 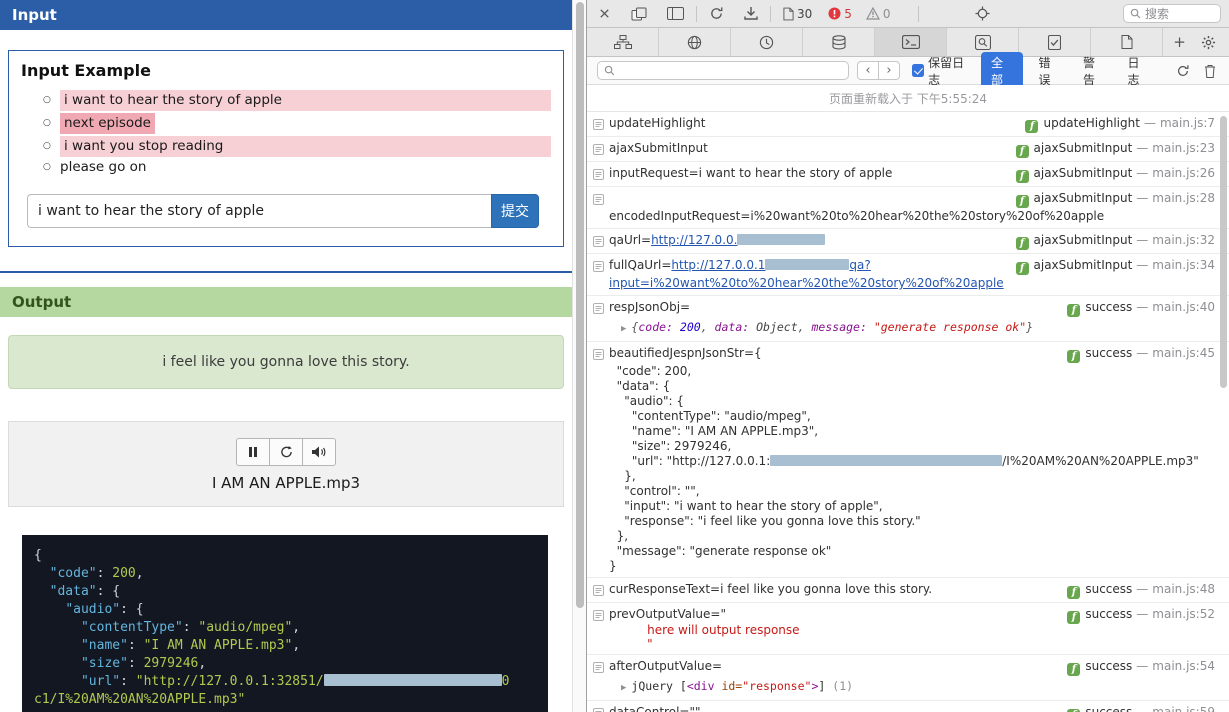 What do you see at coordinates (878, 14) in the screenshot?
I see `warning-count: 0` at bounding box center [878, 14].